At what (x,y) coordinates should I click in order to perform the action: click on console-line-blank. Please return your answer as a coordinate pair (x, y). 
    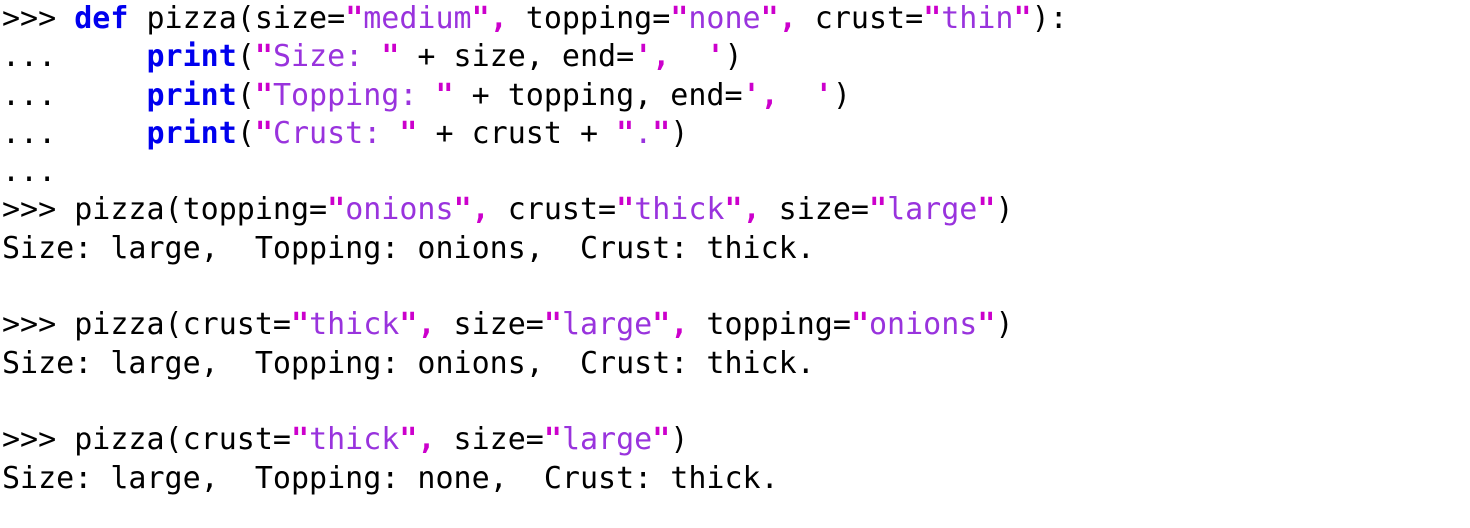
    Looking at the image, I should click on (736, 287).